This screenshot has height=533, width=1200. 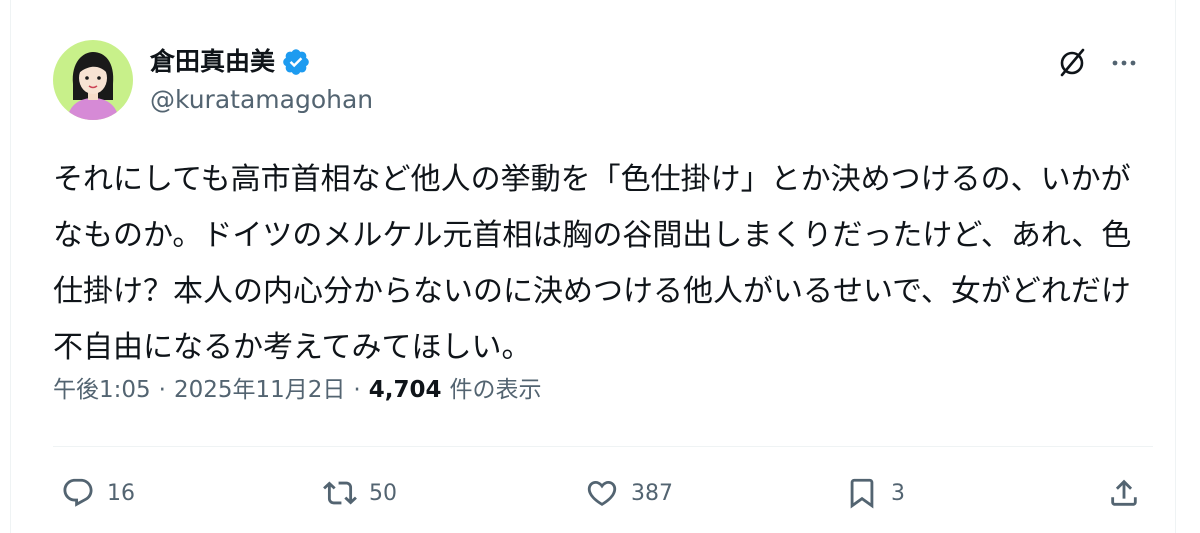 What do you see at coordinates (296, 62) in the screenshot?
I see `verified-badge-icon` at bounding box center [296, 62].